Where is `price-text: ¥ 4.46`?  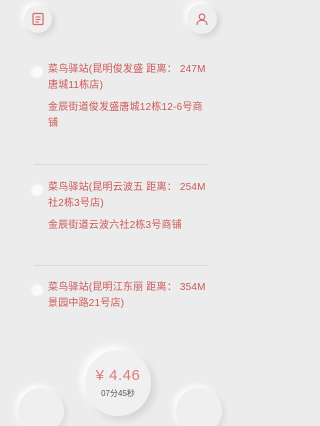
price-text: ¥ 4.46 is located at coordinates (118, 375).